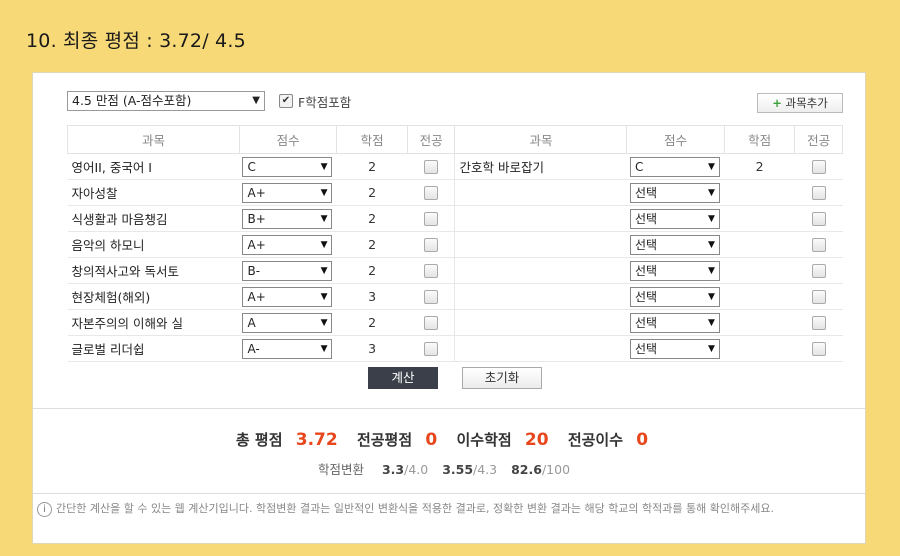 The height and width of the screenshot is (556, 900). Describe the element at coordinates (526, 469) in the screenshot. I see `conversion-100-value: 82.6` at that location.